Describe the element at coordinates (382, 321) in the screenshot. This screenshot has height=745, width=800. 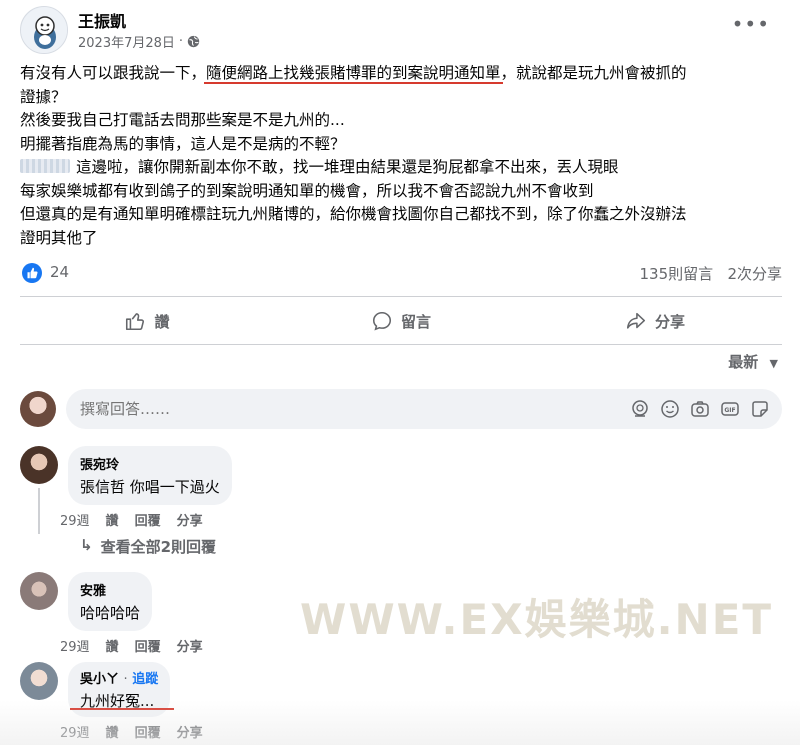
I see `comment-bubble-icon` at that location.